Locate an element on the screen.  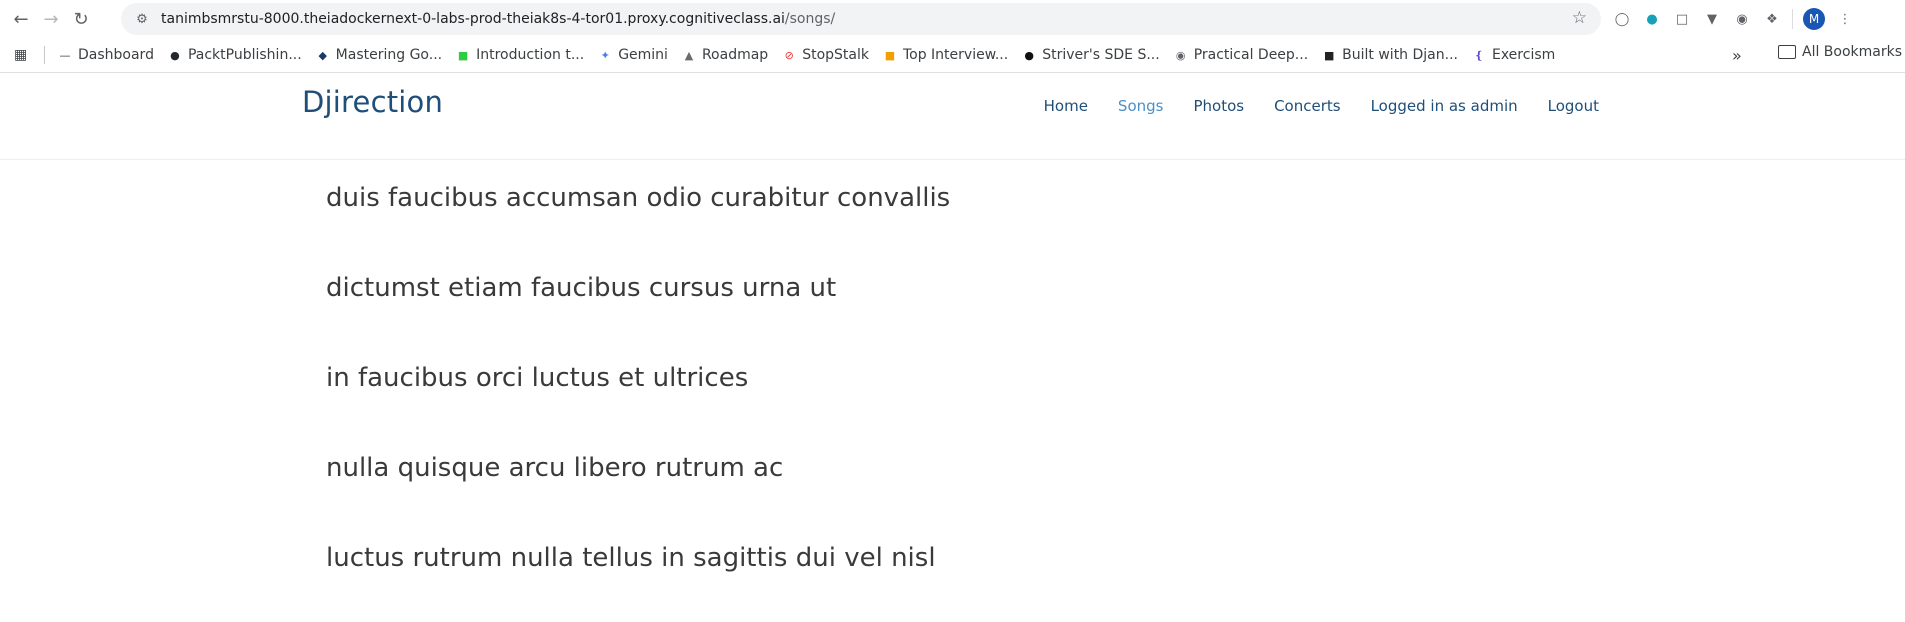
nav-link-logout: Logout is located at coordinates (1573, 106).